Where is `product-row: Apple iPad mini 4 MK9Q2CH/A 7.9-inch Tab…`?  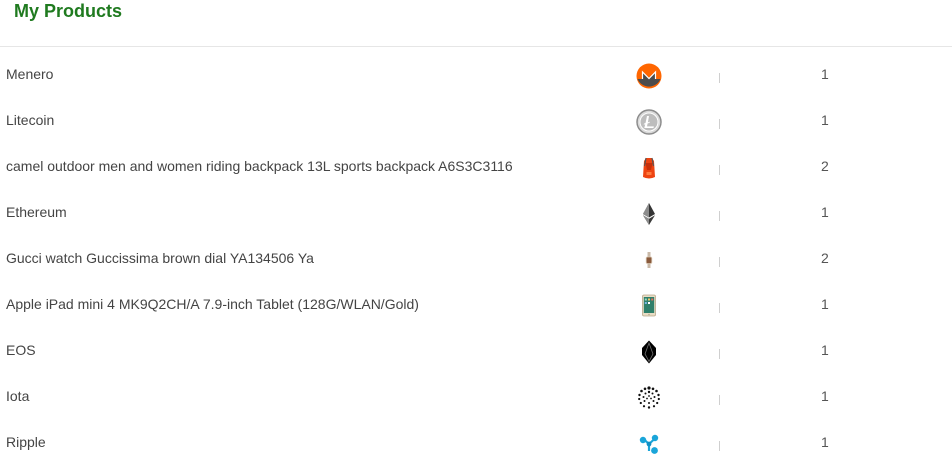 product-row: Apple iPad mini 4 MK9Q2CH/A 7.9-inch Tab… is located at coordinates (476, 300).